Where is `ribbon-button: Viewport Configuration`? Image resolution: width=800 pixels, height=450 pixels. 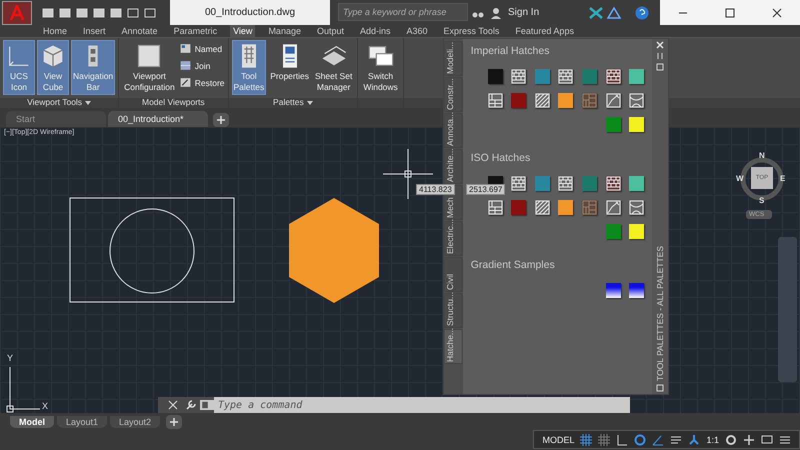 ribbon-button: Viewport Configuration is located at coordinates (149, 67).